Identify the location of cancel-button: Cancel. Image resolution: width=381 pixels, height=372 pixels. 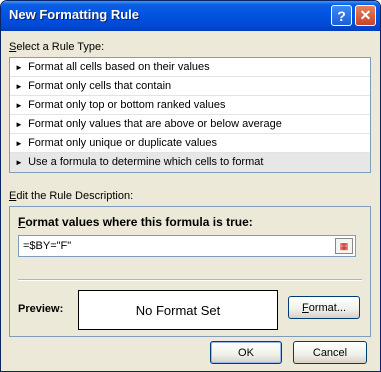
(330, 352).